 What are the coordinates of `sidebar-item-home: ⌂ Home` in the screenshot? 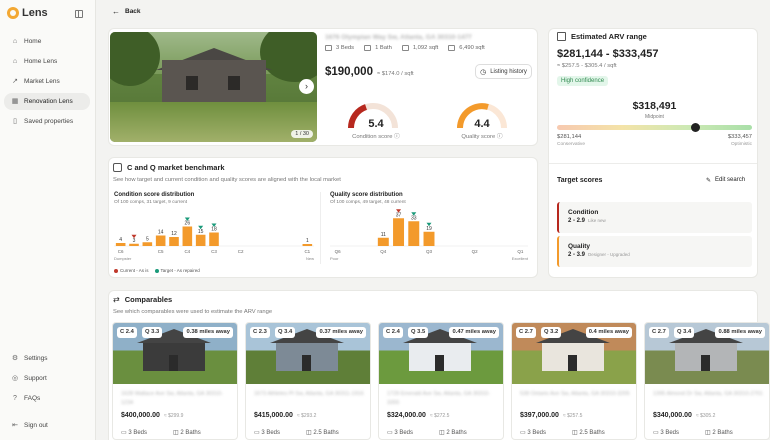 It's located at (47, 41).